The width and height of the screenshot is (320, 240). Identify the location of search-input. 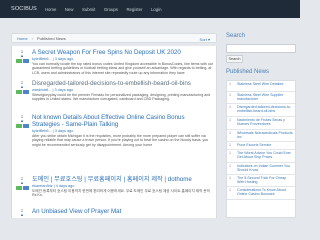
(261, 48).